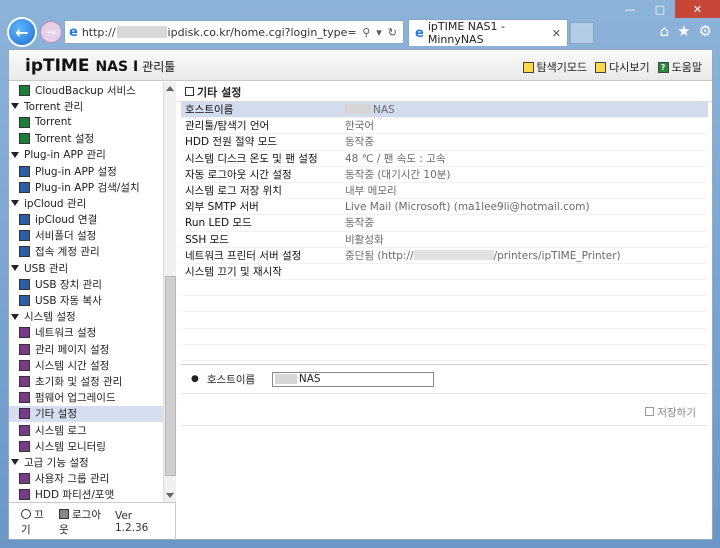  Describe the element at coordinates (444, 175) in the screenshot. I see `settings-row: 자동 로그아웃 시간 설정 동작중 (대기시간 10분)` at that location.